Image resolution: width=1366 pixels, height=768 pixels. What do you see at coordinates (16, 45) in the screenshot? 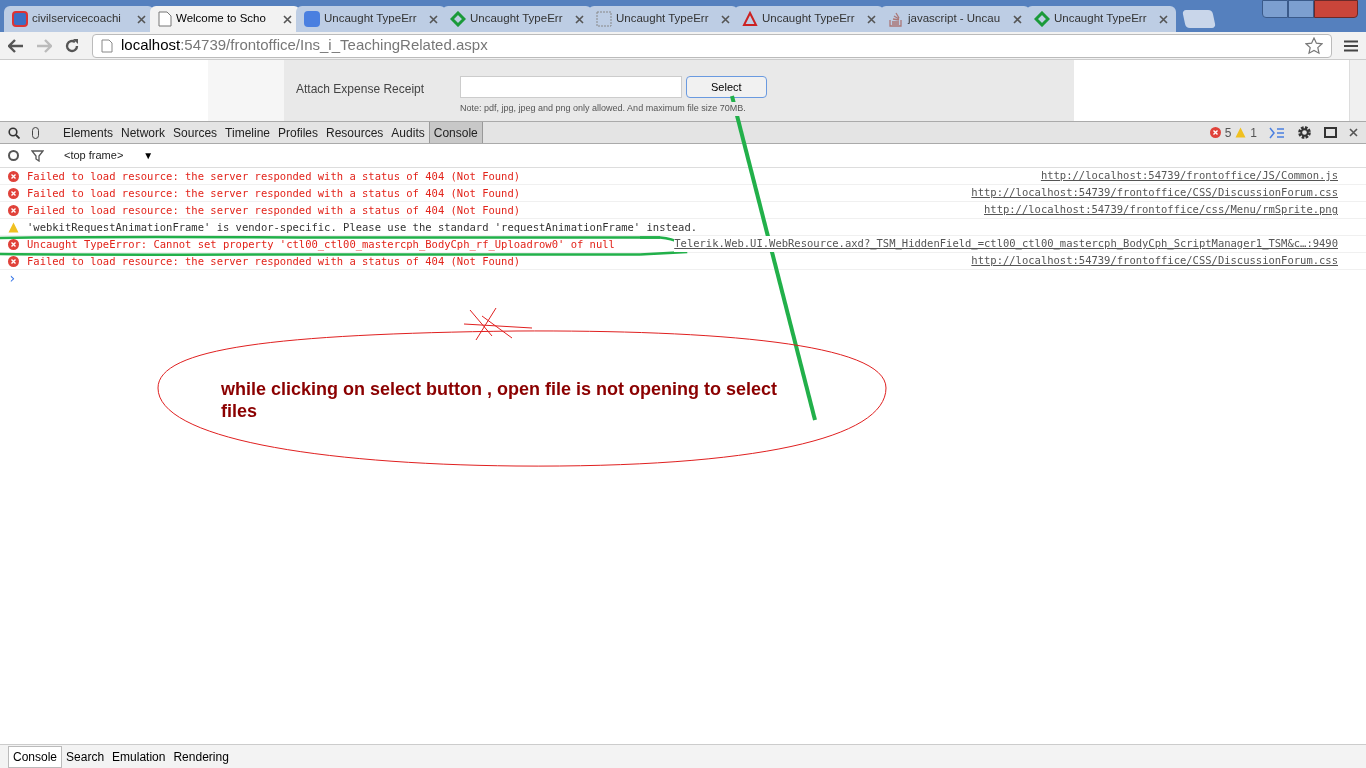
I see `back-icon` at bounding box center [16, 45].